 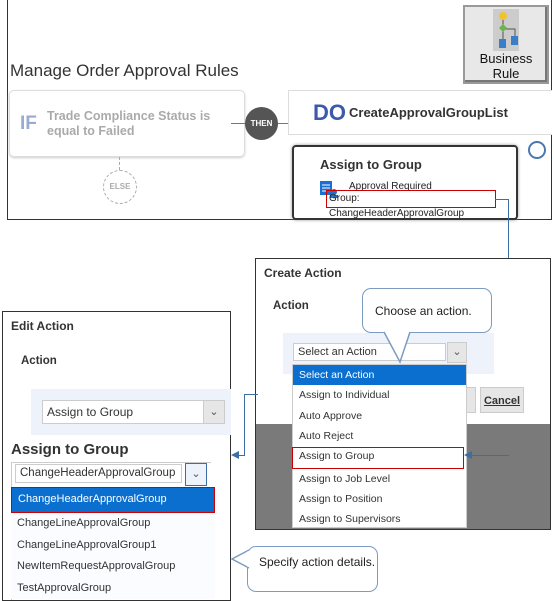 I want to click on section-title: Assign to Group, so click(x=70, y=449).